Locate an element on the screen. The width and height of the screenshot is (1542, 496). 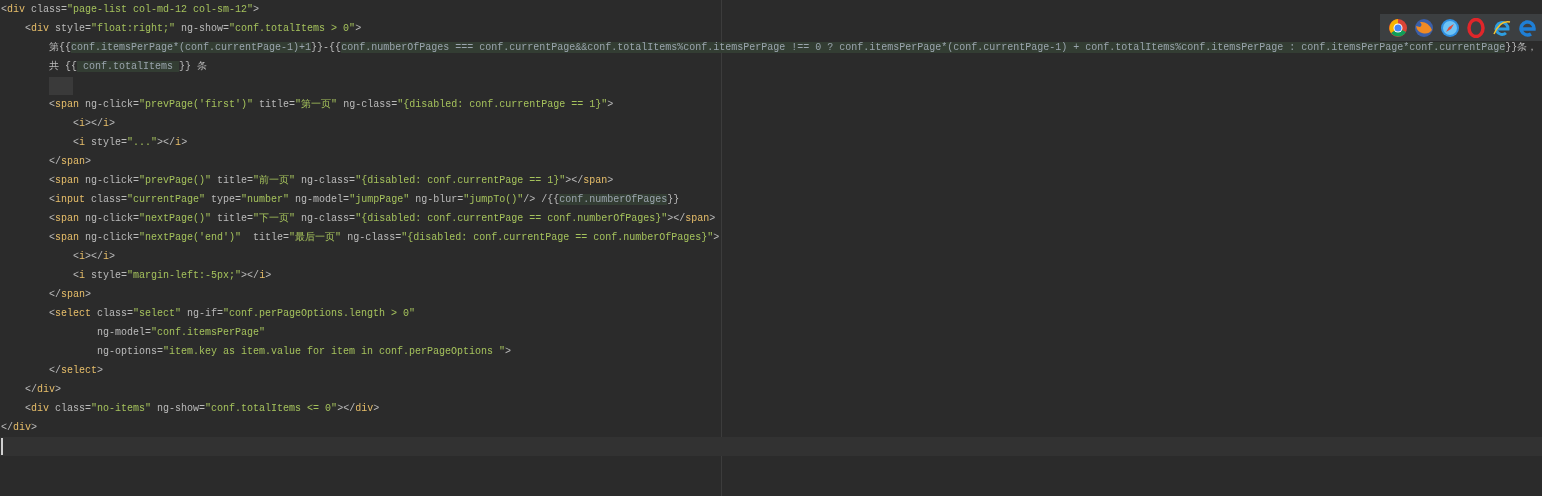
swirl-icon is located at coordinates (1528, 27).